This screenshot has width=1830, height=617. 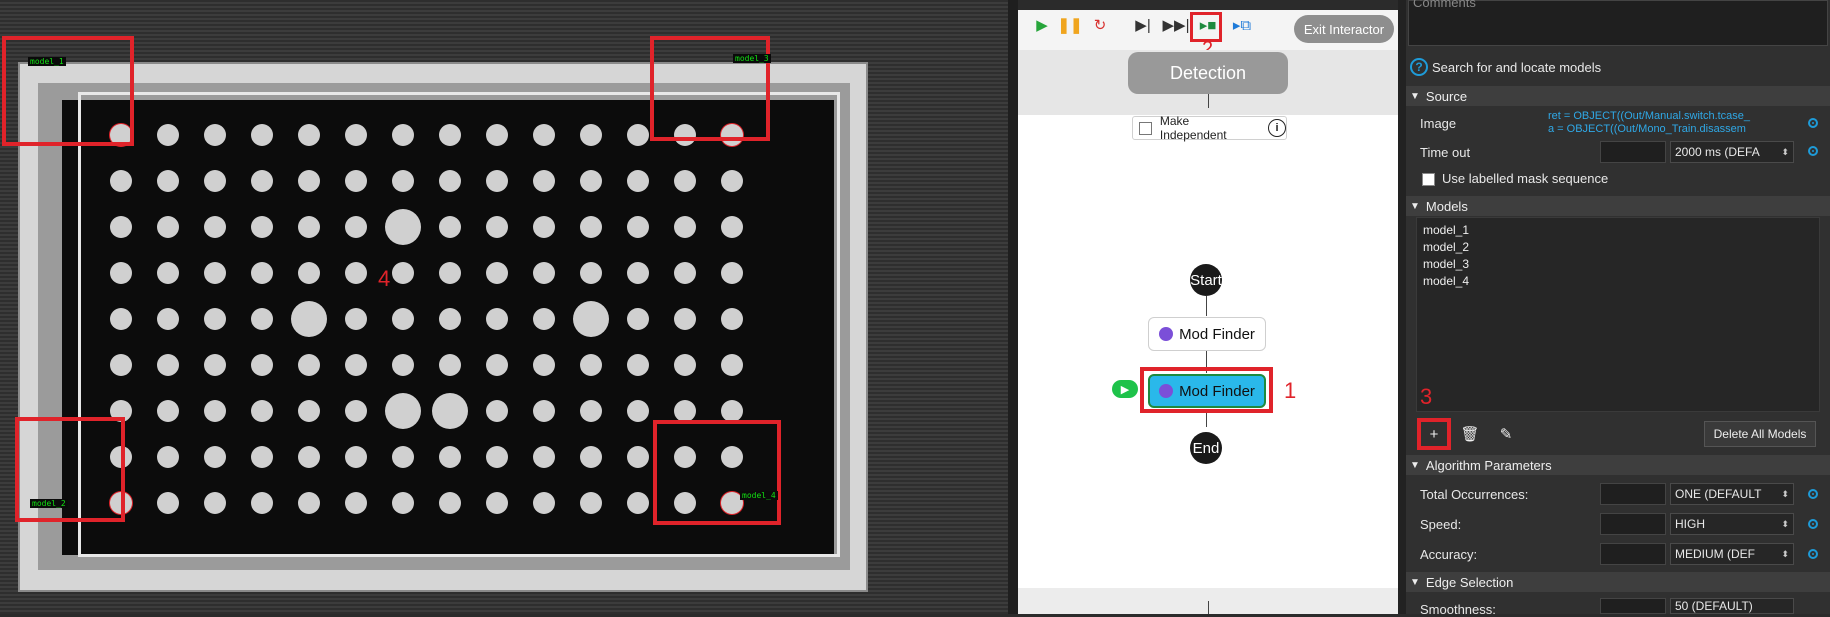 What do you see at coordinates (1419, 67) in the screenshot?
I see `help-icon: ?` at bounding box center [1419, 67].